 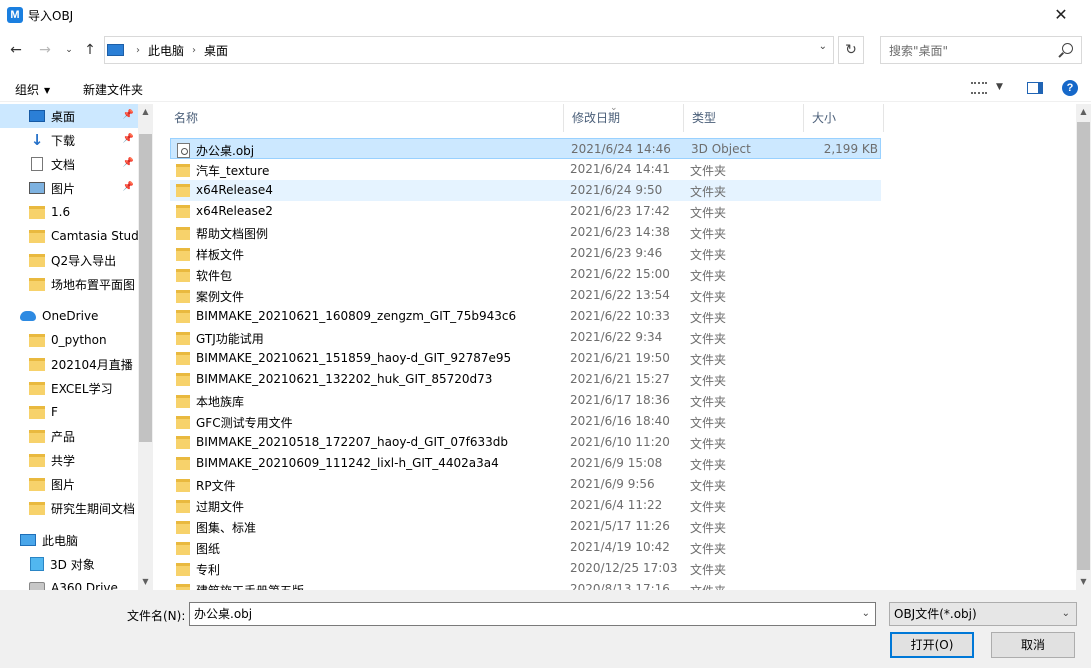 I want to click on sidebar-item: 桌面 📌, so click(x=69, y=116).